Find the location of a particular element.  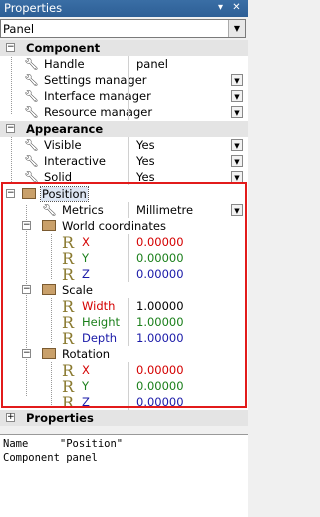

prop-scale-width: R Width 1.00000 is located at coordinates (124, 306).